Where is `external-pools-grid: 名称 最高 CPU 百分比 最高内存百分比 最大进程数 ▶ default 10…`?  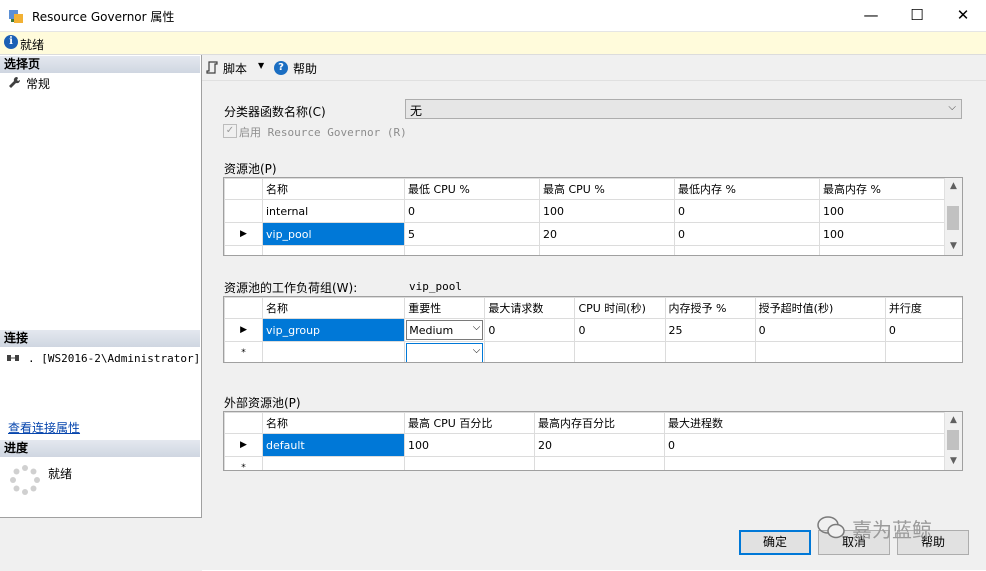 external-pools-grid: 名称 最高 CPU 百分比 最高内存百分比 最大进程数 ▶ default 10… is located at coordinates (593, 441).